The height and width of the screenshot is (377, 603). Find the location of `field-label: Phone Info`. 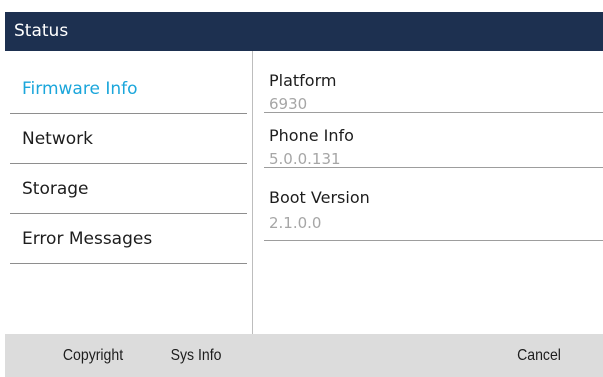

field-label: Phone Info is located at coordinates (311, 135).